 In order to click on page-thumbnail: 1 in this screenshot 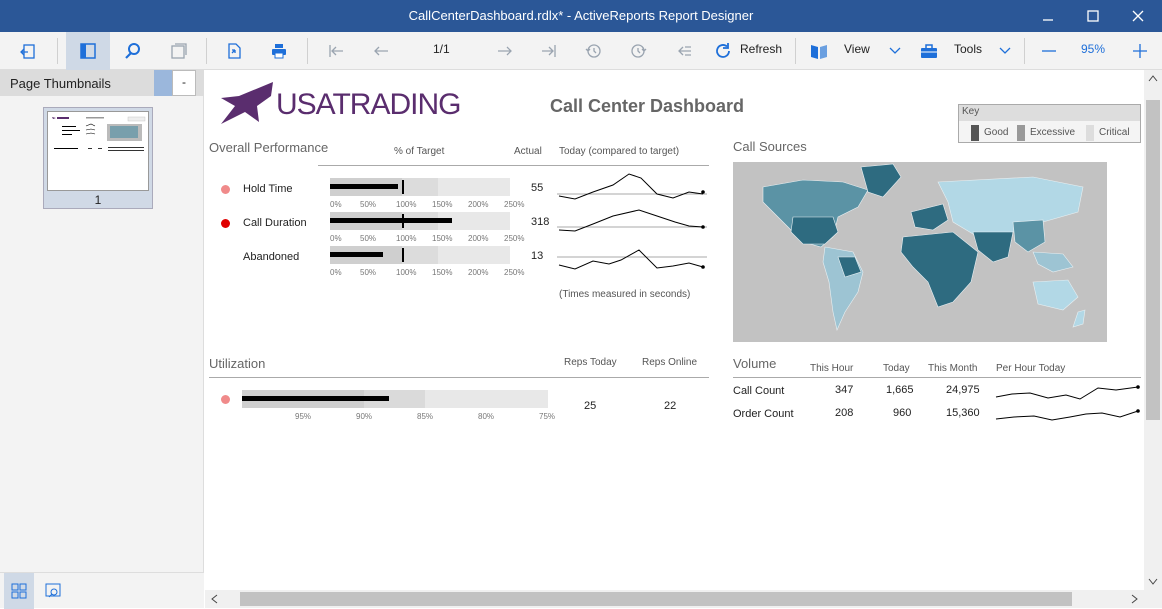, I will do `click(98, 158)`.